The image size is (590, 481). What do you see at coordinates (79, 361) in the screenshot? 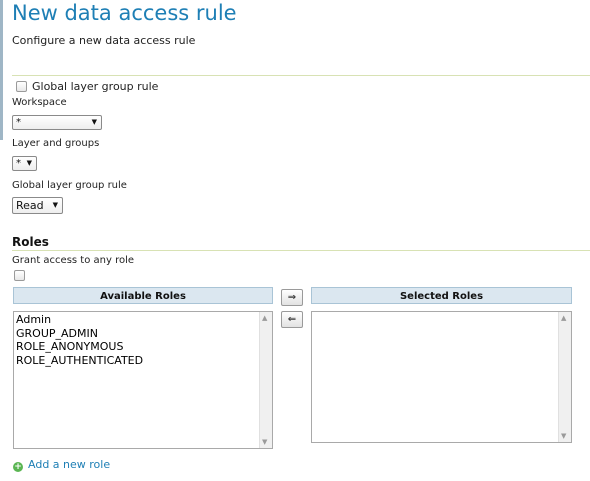
I see `list-item: ROLE_AUTHENTICATED` at bounding box center [79, 361].